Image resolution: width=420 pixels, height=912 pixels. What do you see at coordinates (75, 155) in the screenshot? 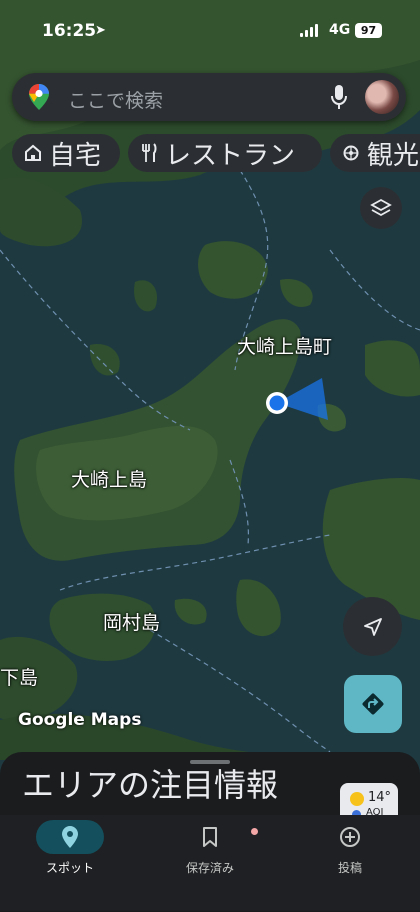
I see `chip-label: 自宅` at bounding box center [75, 155].